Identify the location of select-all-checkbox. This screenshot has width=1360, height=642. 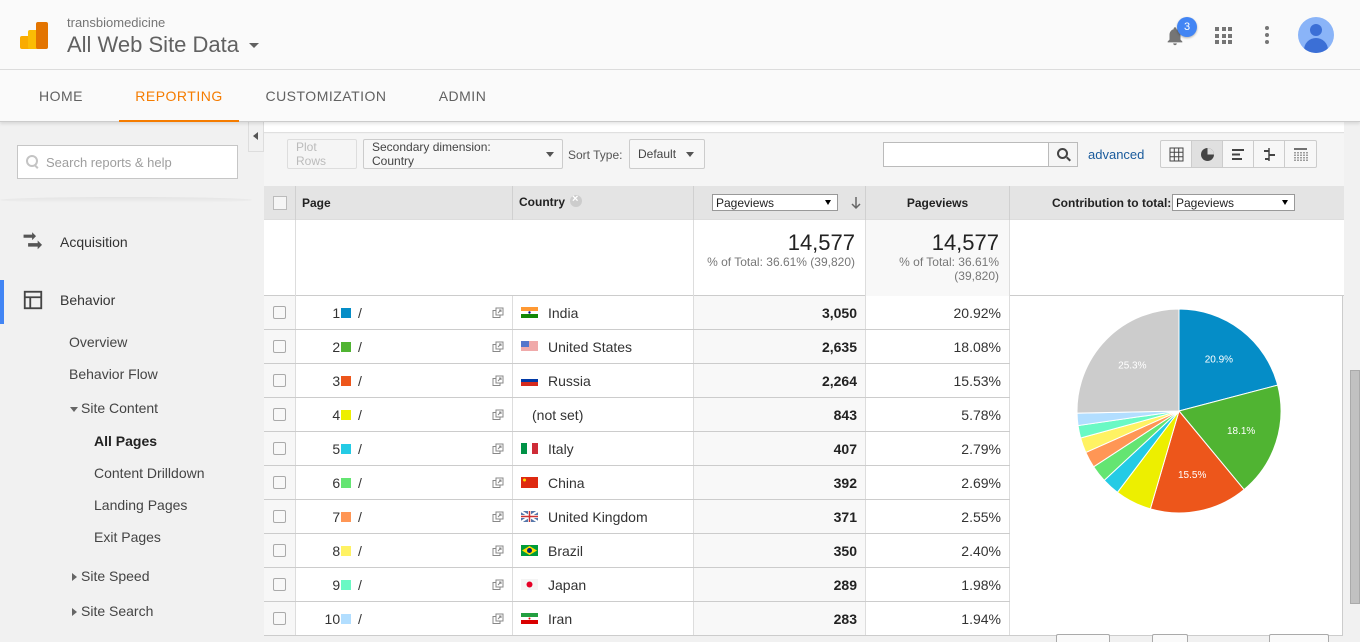
(279, 203).